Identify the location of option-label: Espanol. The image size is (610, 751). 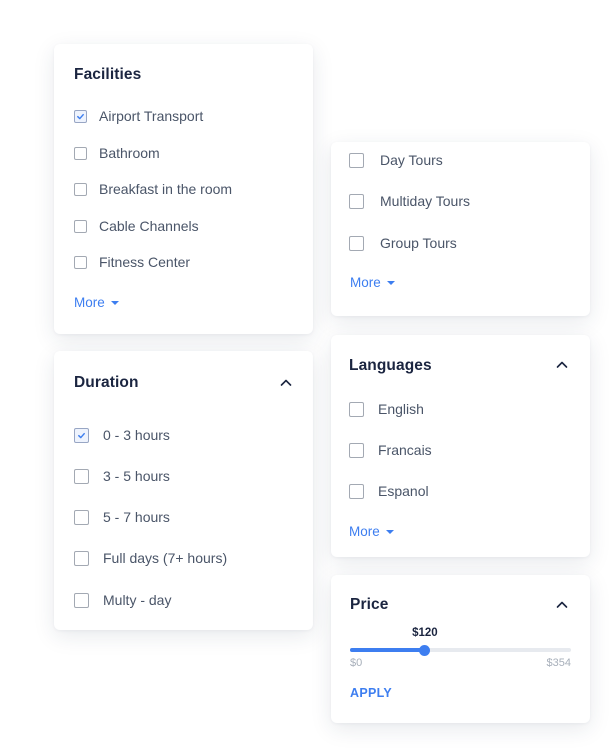
(403, 491).